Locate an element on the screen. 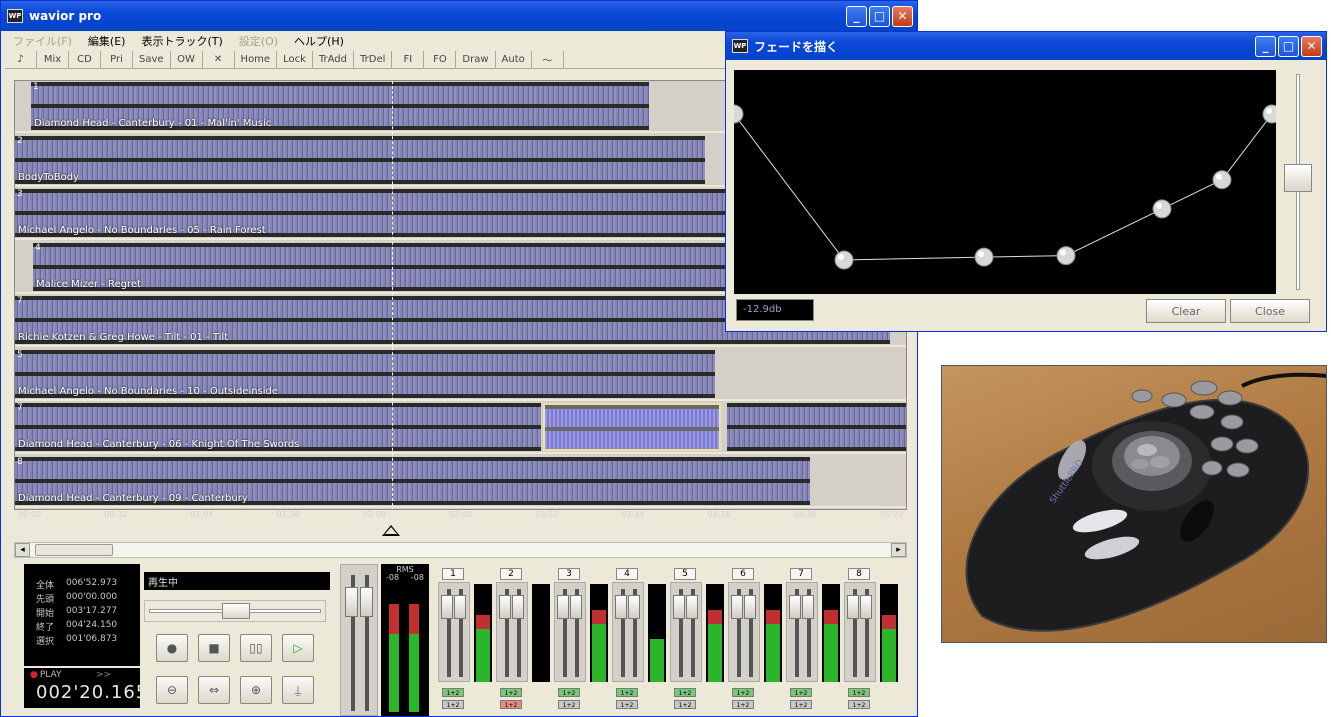  fade-dialog-titlebar: WP フェードを描く _ □ ✕ is located at coordinates (1026, 46).